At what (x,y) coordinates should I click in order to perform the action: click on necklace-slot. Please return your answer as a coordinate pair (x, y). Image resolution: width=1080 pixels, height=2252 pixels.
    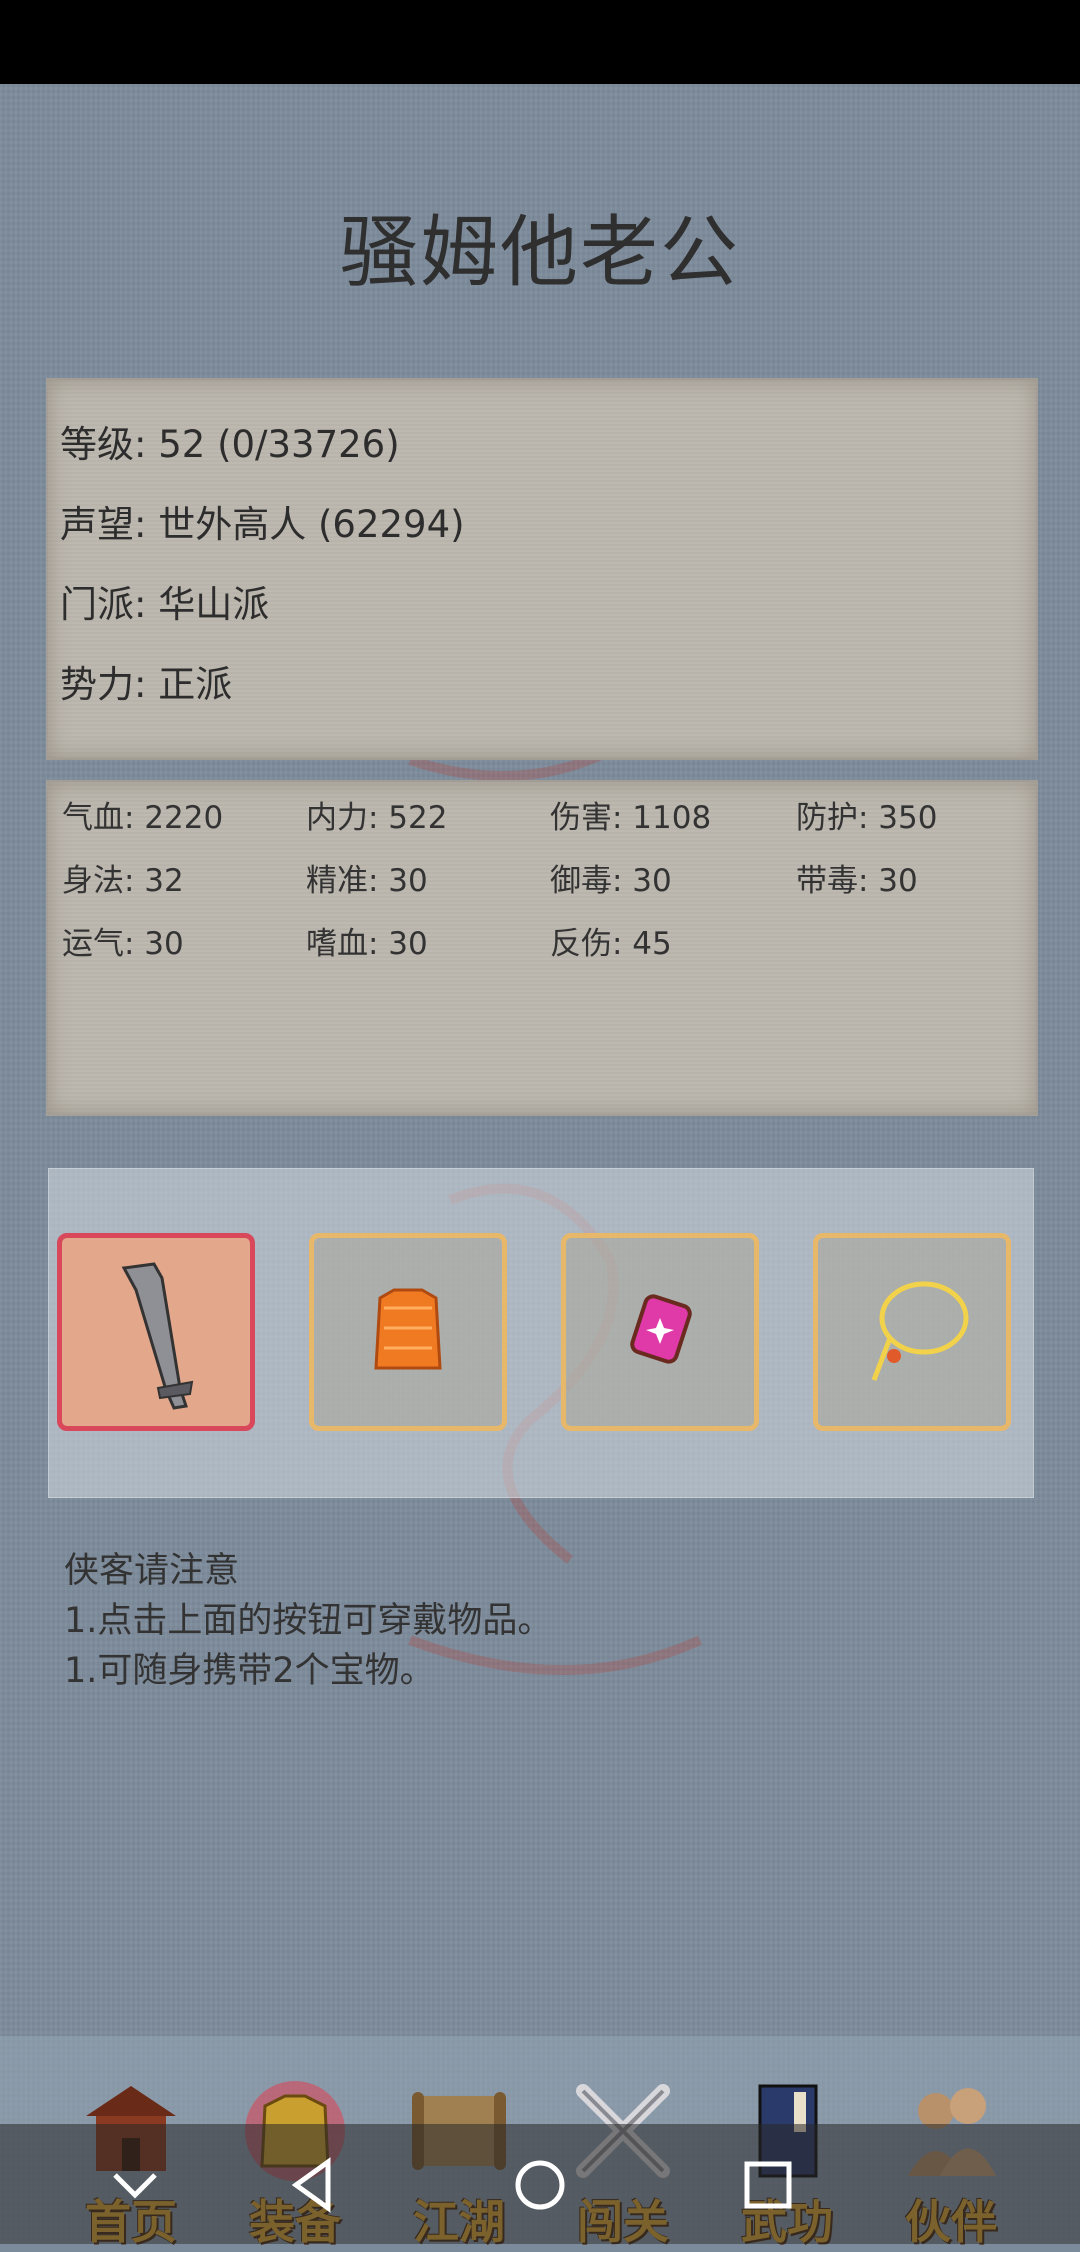
    Looking at the image, I should click on (912, 1332).